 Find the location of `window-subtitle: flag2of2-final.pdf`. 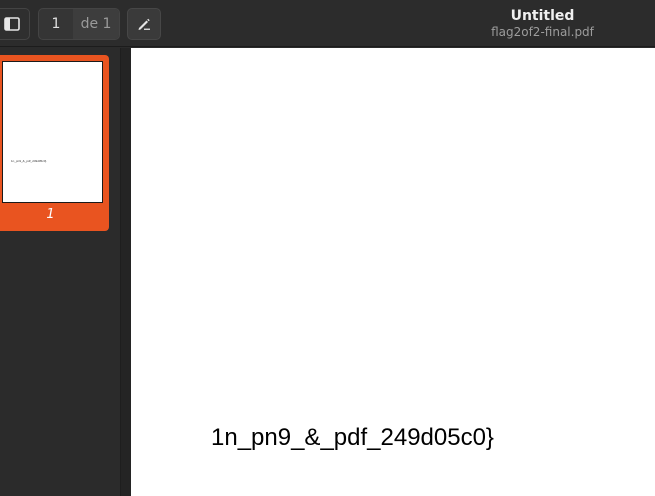

window-subtitle: flag2of2-final.pdf is located at coordinates (542, 32).